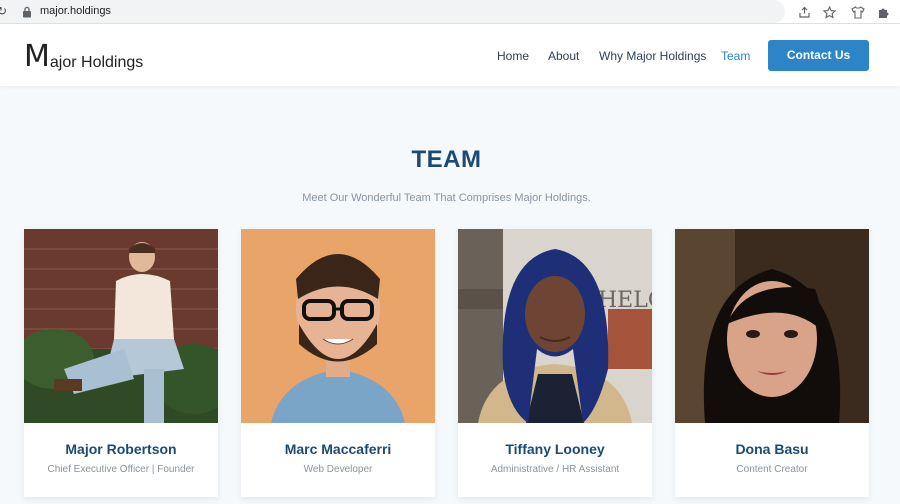 This screenshot has width=900, height=504. What do you see at coordinates (555, 449) in the screenshot?
I see `member-name: Tiffany Looney` at bounding box center [555, 449].